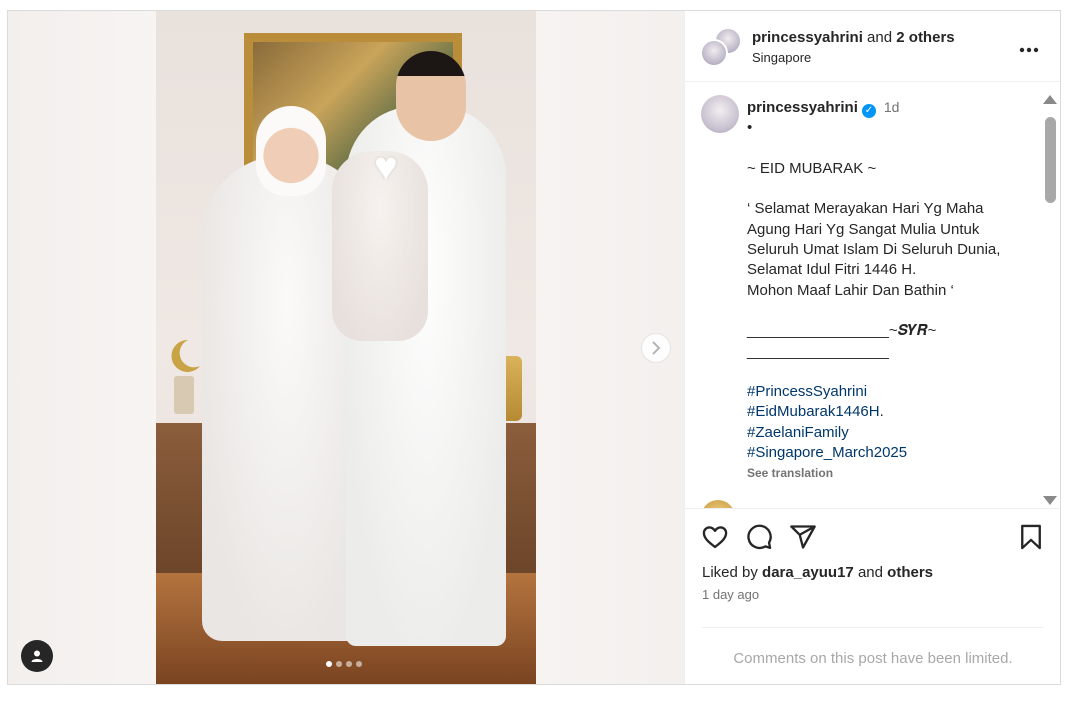 This screenshot has width=1071, height=709. Describe the element at coordinates (779, 504) in the screenshot. I see `comment-item: didevina ✓ 22h` at that location.